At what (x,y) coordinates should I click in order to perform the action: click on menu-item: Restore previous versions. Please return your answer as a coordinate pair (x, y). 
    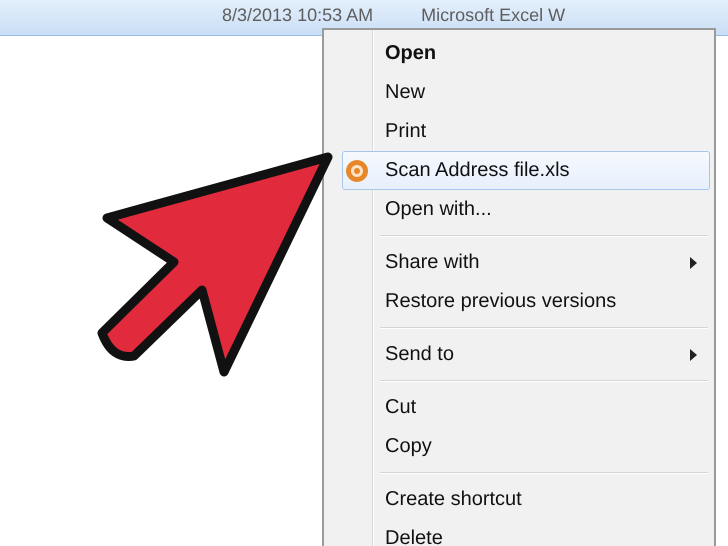
    Looking at the image, I should click on (526, 301).